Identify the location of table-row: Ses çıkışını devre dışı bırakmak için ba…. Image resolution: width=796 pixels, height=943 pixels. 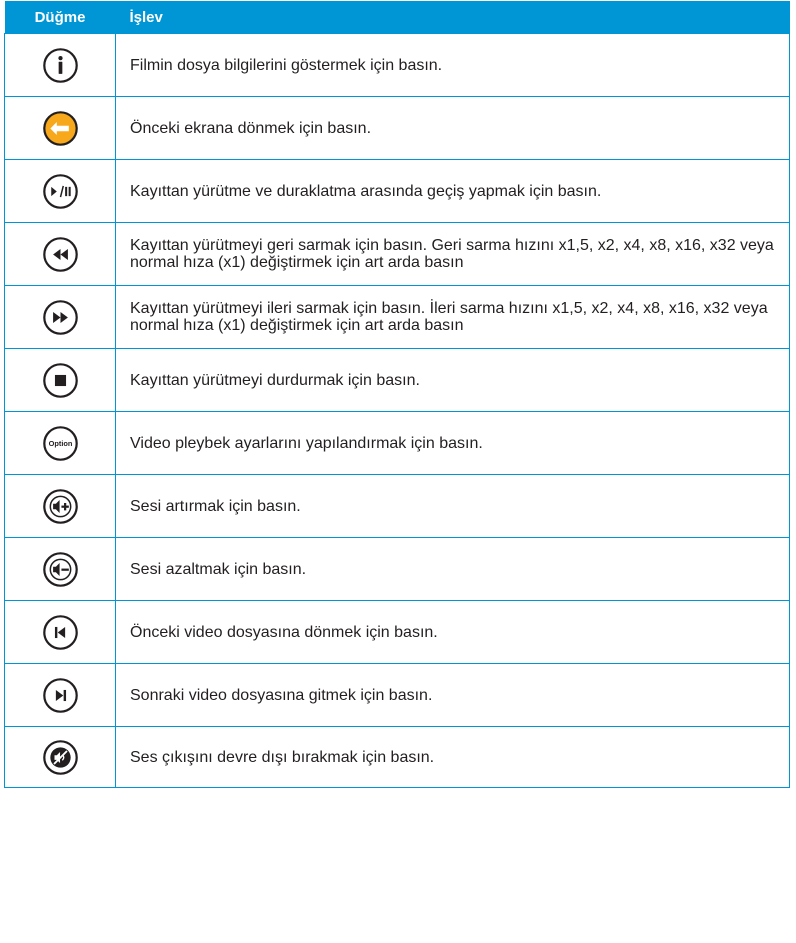
(397, 757).